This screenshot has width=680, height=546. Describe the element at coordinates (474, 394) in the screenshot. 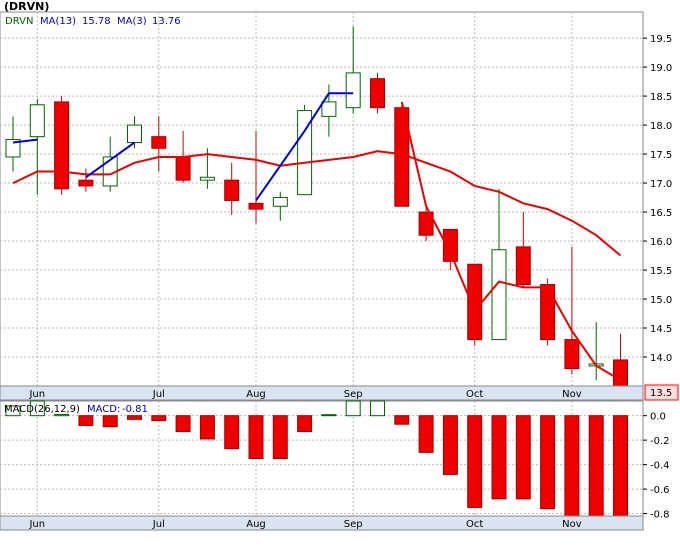

I see `price-x-tick-label: Oct` at that location.